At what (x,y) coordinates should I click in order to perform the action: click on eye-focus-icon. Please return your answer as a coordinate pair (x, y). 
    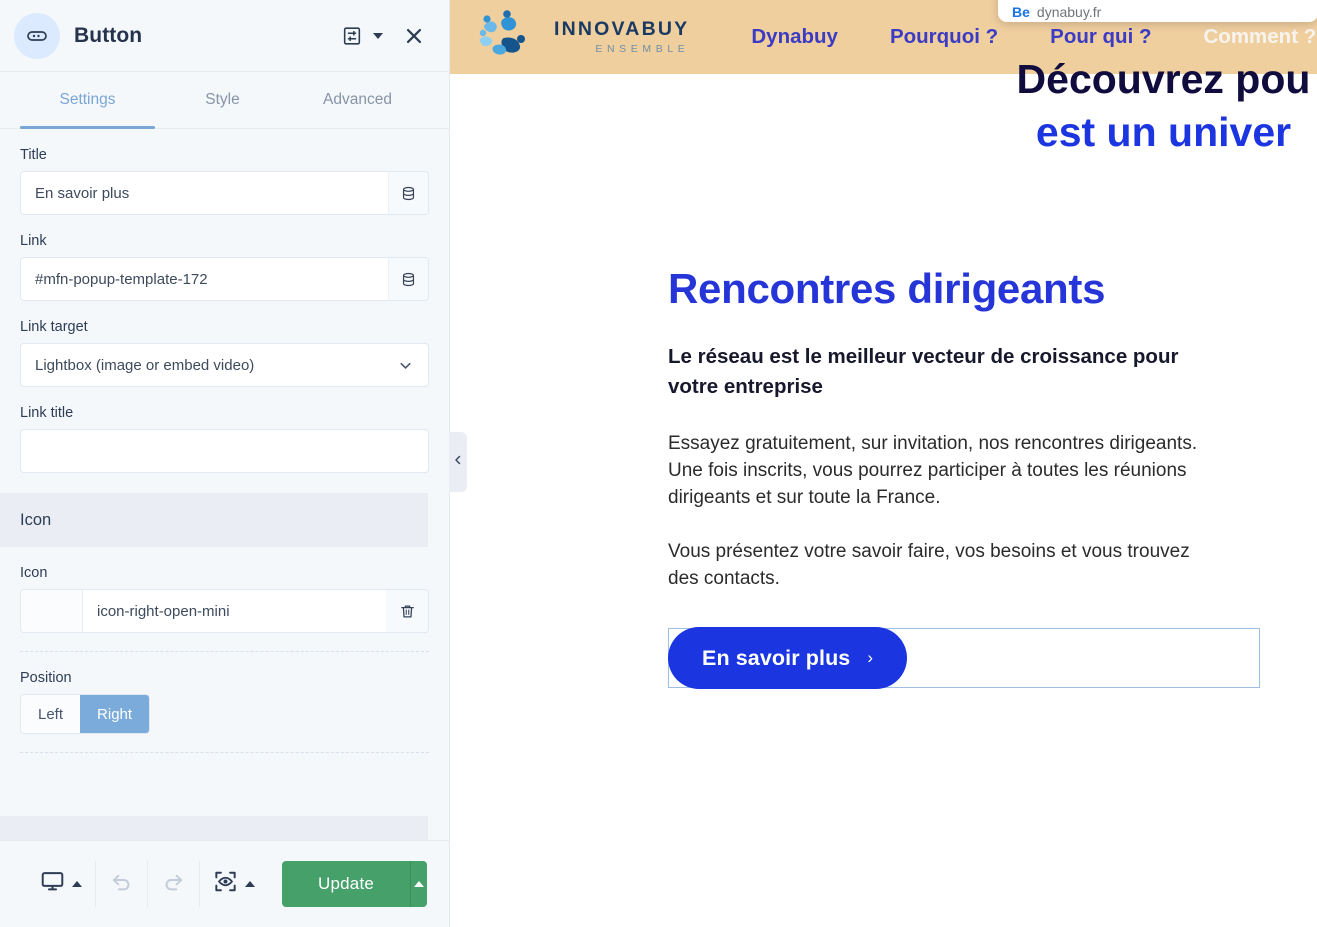
    Looking at the image, I should click on (225, 884).